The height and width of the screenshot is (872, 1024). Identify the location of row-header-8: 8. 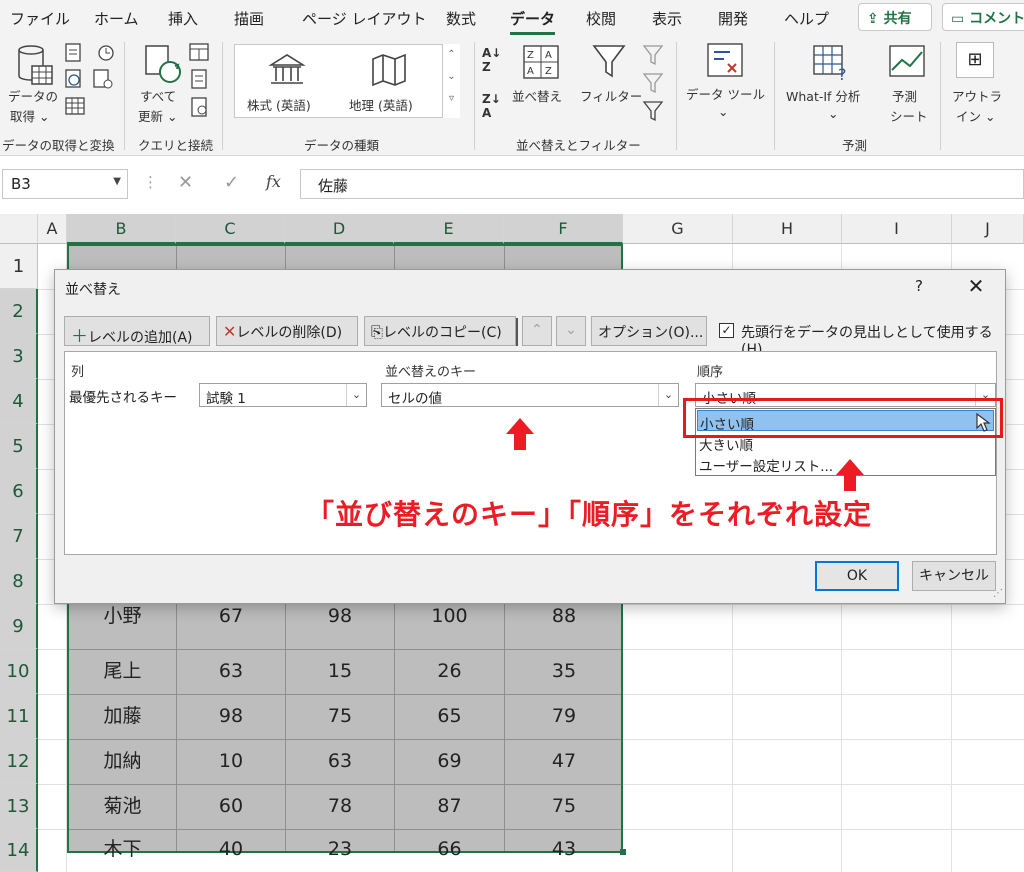
(19, 581).